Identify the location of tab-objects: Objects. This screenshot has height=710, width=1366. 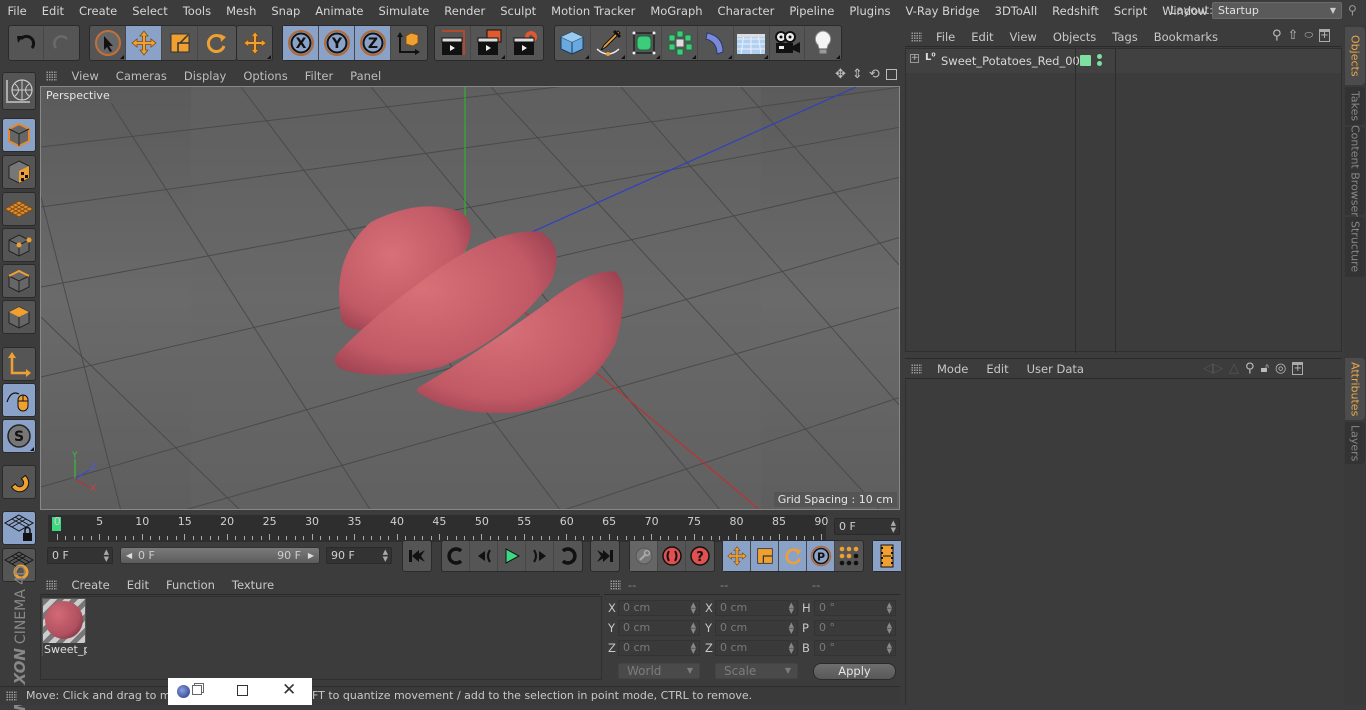
(1355, 56).